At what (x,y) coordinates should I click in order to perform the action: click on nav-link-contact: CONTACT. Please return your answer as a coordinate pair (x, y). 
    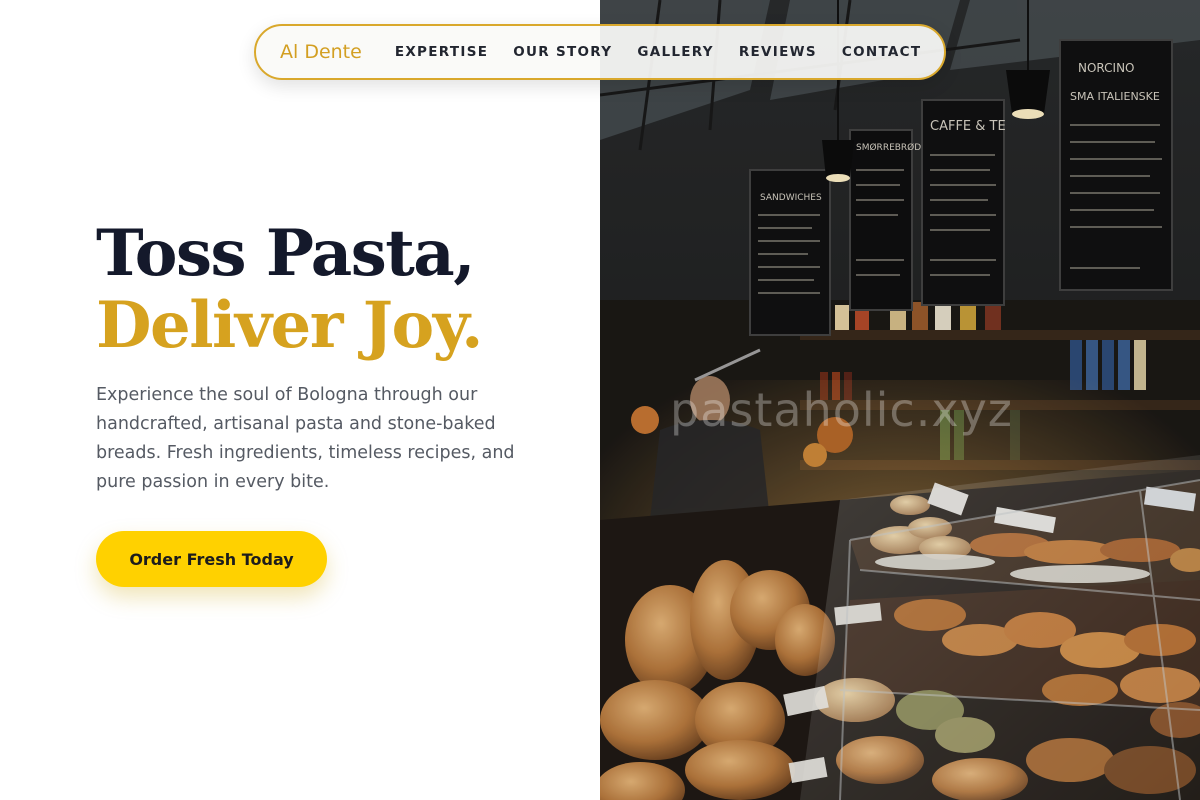
    Looking at the image, I should click on (882, 52).